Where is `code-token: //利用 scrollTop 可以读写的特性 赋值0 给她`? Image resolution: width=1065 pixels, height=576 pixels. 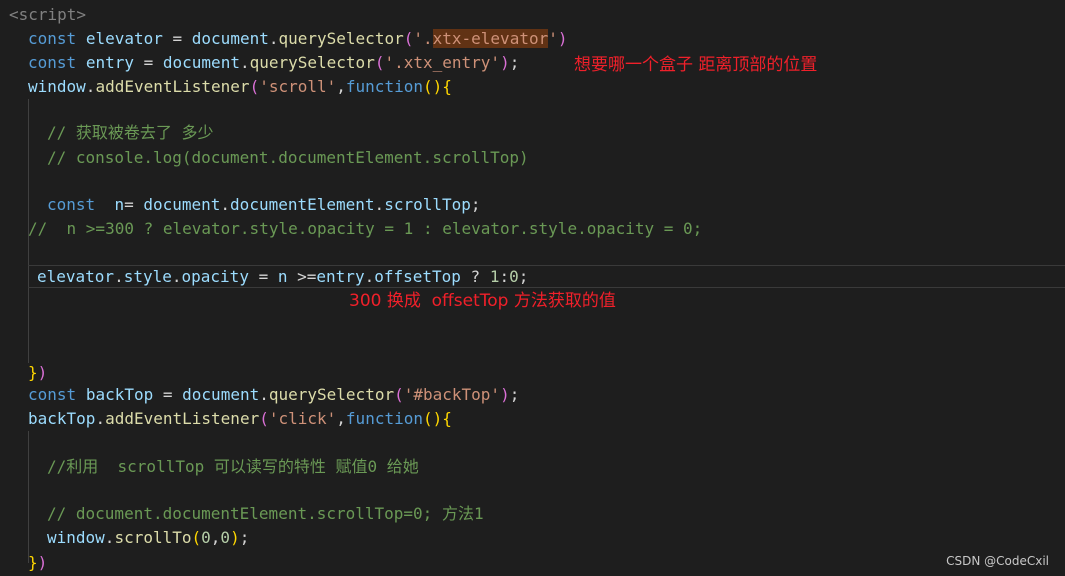
code-token: //利用 scrollTop 可以读写的特性 赋值0 给她 is located at coordinates (233, 466).